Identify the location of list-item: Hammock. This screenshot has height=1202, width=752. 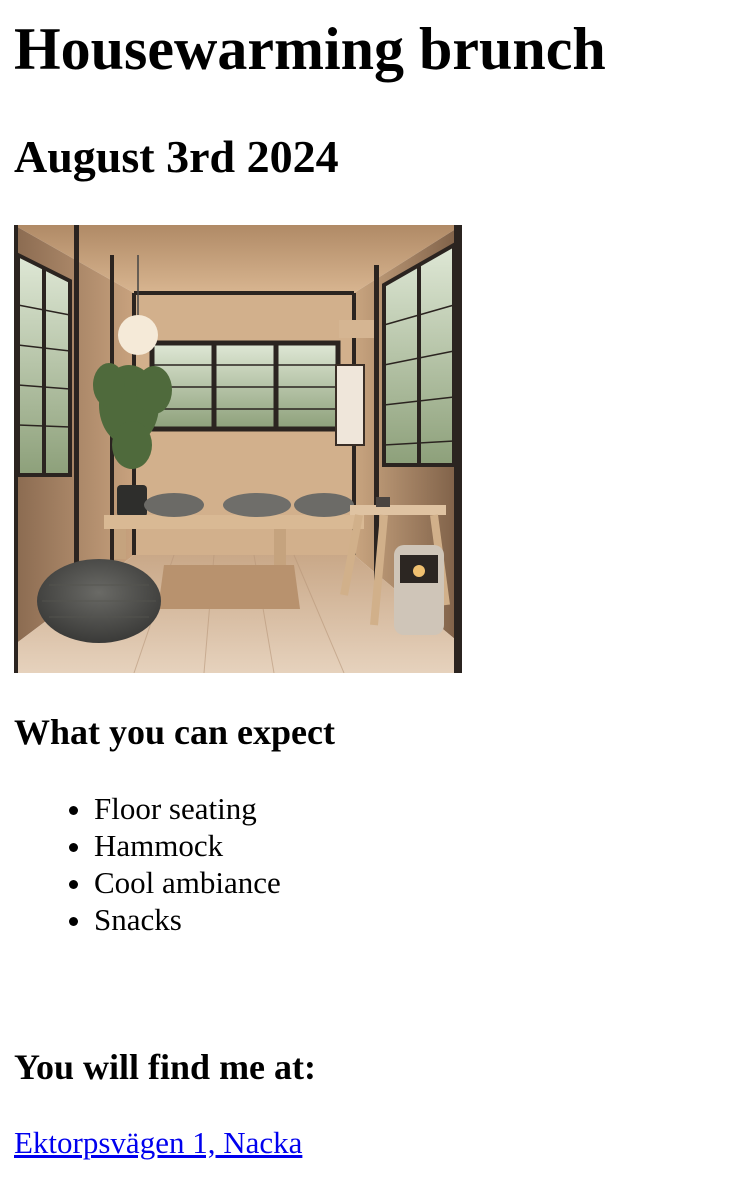
(187, 845).